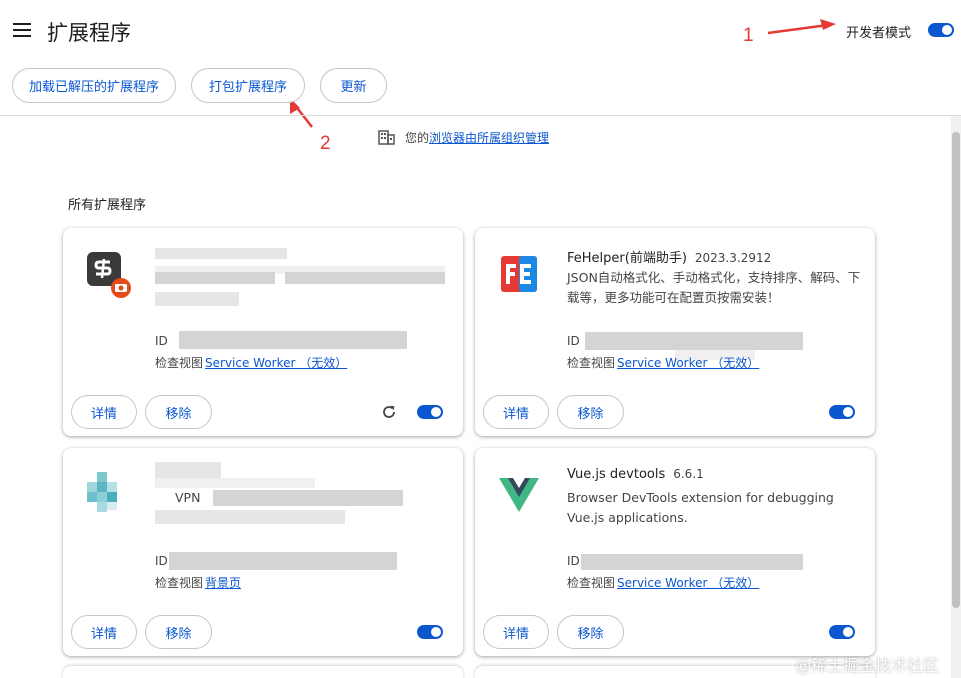 This screenshot has width=961, height=678. I want to click on managed-notice-link: 浏览器由所属组织管理, so click(489, 137).